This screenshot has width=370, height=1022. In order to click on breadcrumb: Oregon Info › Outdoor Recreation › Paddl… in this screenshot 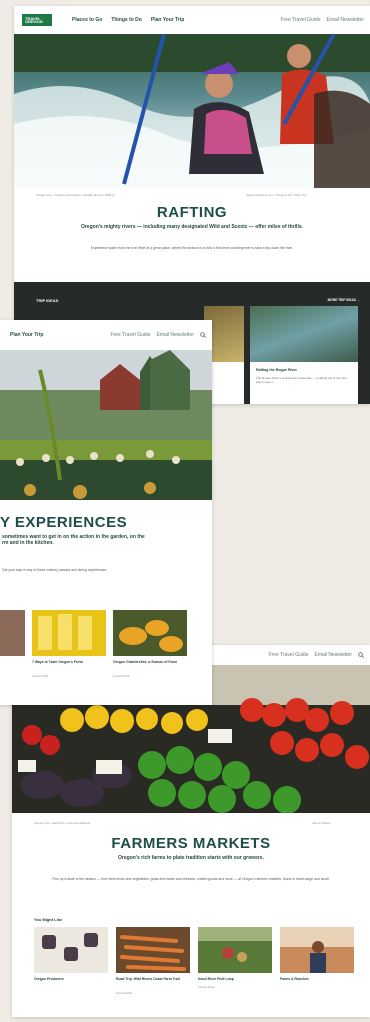, I will do `click(75, 195)`.